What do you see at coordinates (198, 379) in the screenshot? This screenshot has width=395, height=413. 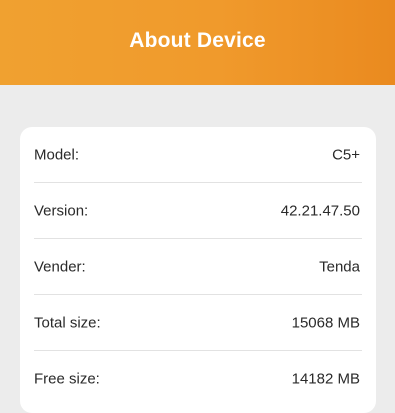 I see `info-row-free-size: Free size: 14182 MB` at bounding box center [198, 379].